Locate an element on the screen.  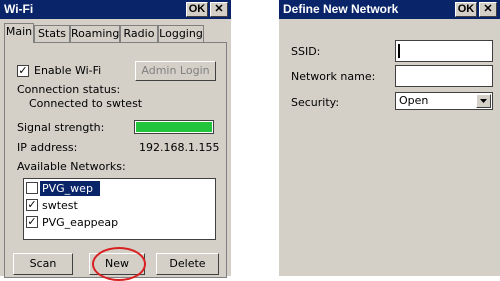
network-name: PVG_wep is located at coordinates (67, 188).